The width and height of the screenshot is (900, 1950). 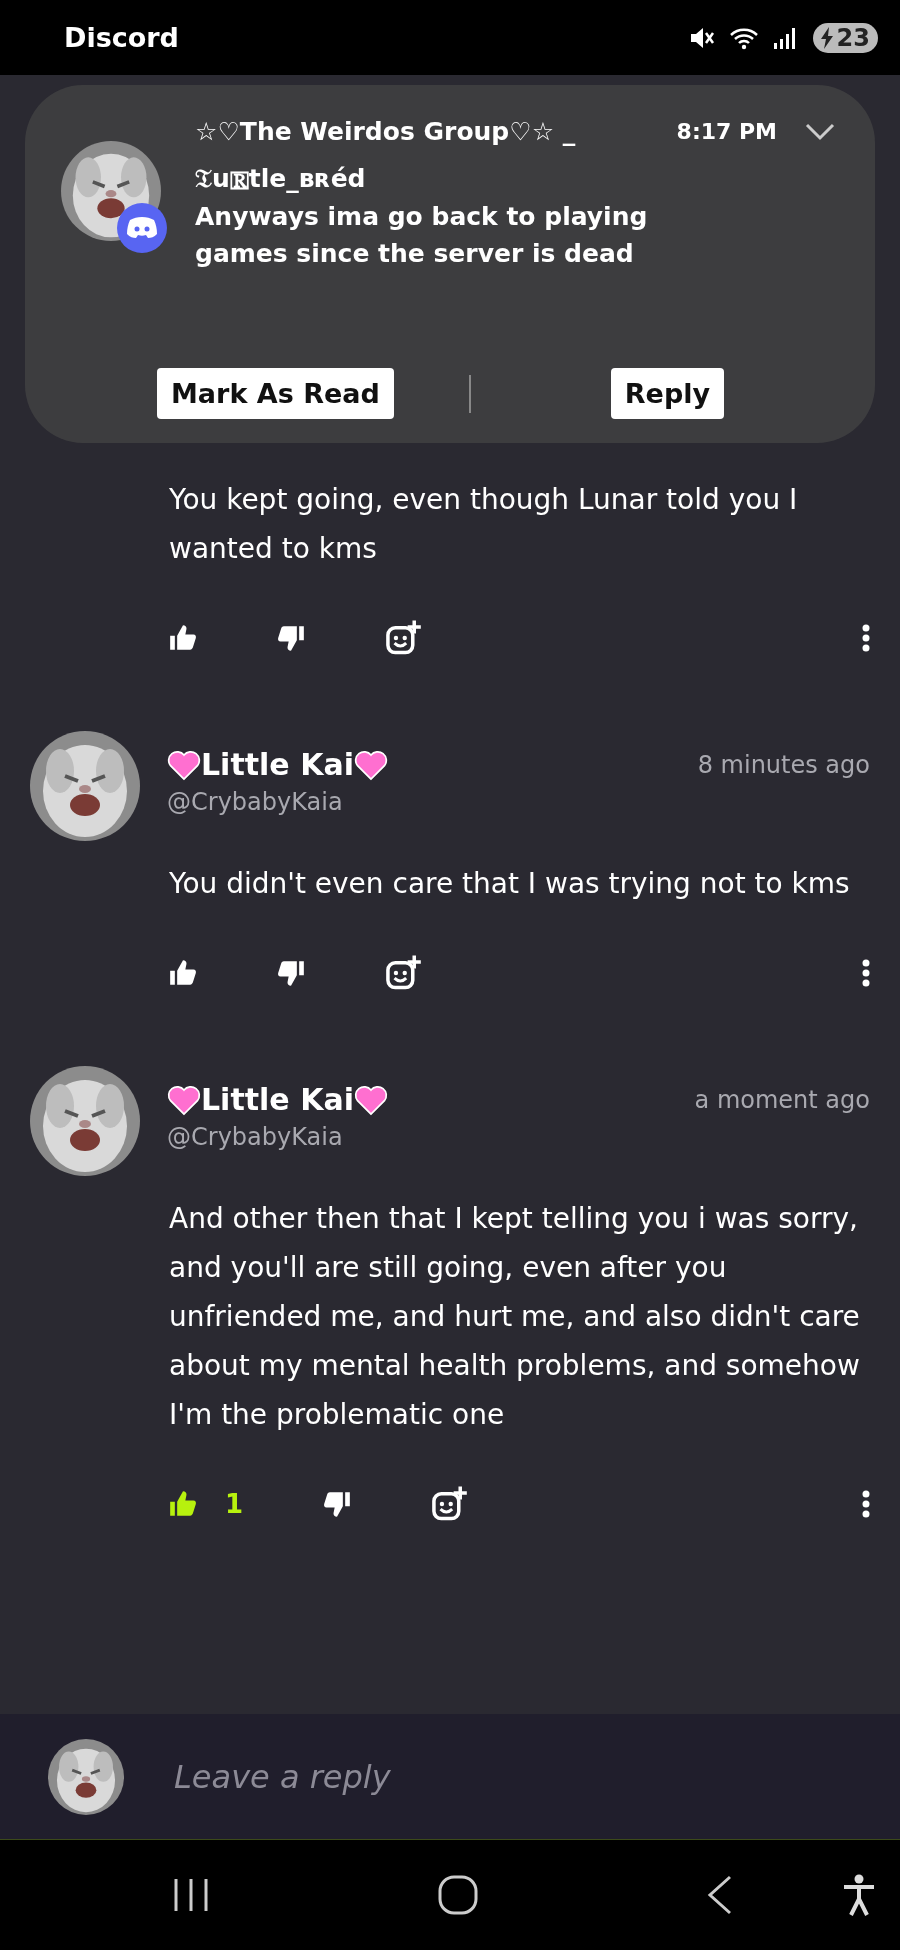 I want to click on home-icon, so click(x=458, y=1895).